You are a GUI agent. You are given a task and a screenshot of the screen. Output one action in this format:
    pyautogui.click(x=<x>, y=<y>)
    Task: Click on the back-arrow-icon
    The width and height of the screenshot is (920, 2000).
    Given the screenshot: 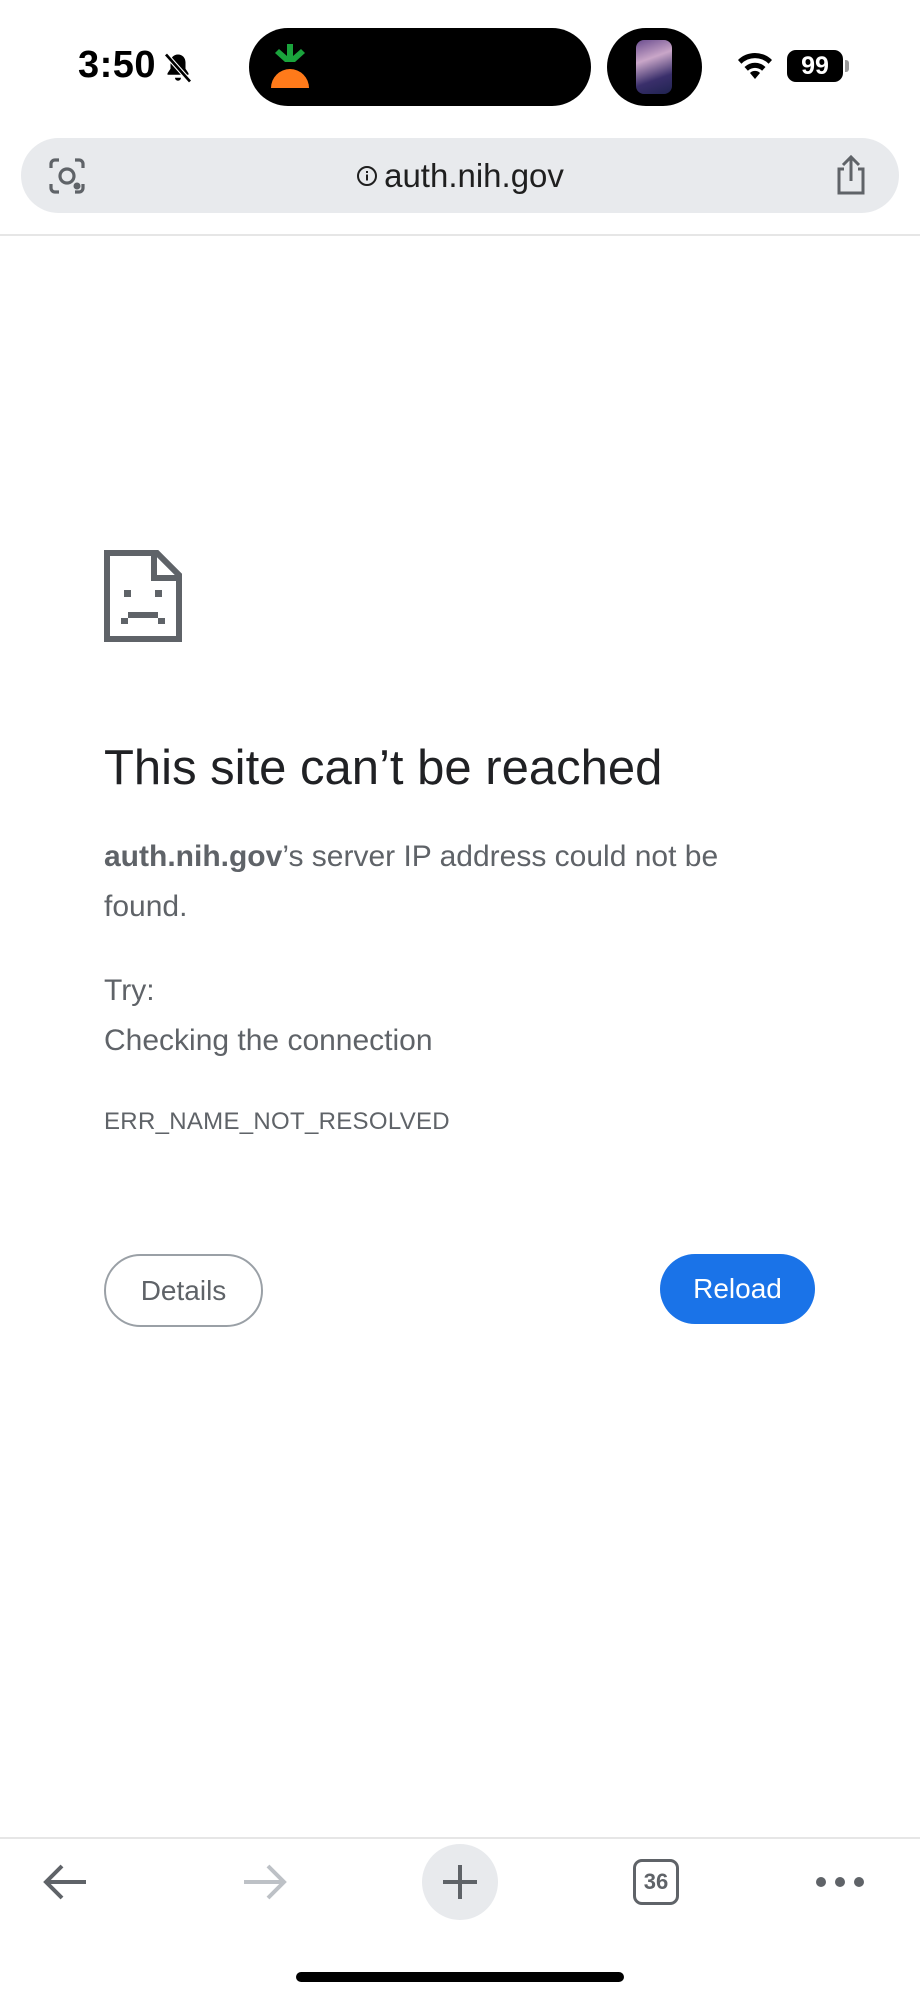 What is the action you would take?
    pyautogui.click(x=64, y=1882)
    